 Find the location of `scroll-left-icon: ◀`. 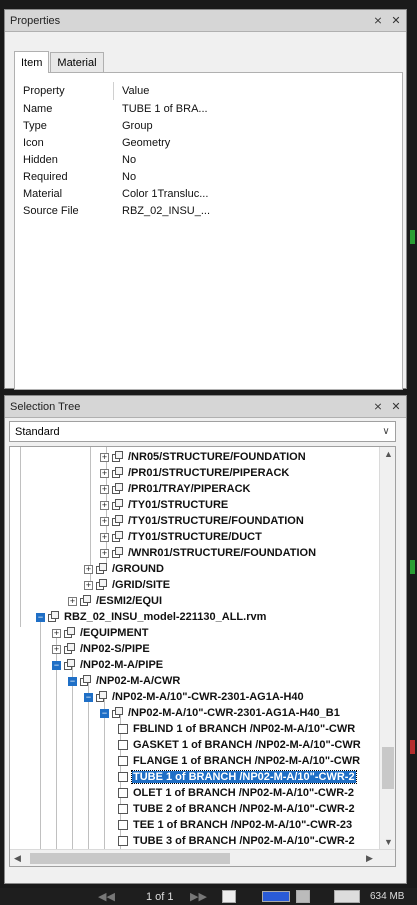

scroll-left-icon: ◀ is located at coordinates (17, 858).